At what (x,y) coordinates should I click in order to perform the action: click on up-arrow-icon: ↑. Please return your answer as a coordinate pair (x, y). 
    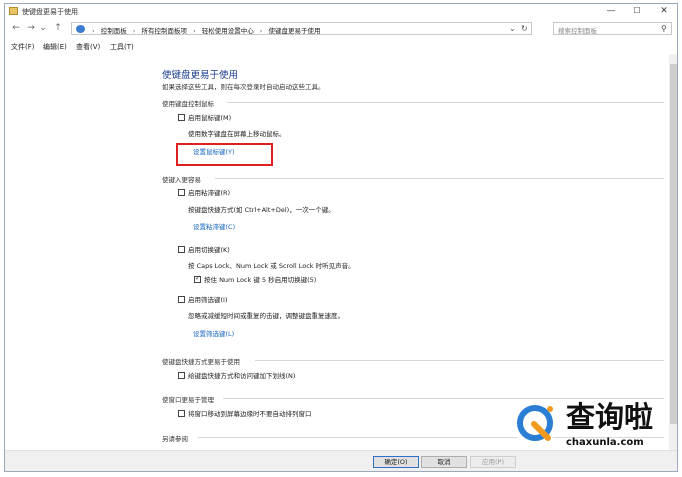
    Looking at the image, I should click on (58, 28).